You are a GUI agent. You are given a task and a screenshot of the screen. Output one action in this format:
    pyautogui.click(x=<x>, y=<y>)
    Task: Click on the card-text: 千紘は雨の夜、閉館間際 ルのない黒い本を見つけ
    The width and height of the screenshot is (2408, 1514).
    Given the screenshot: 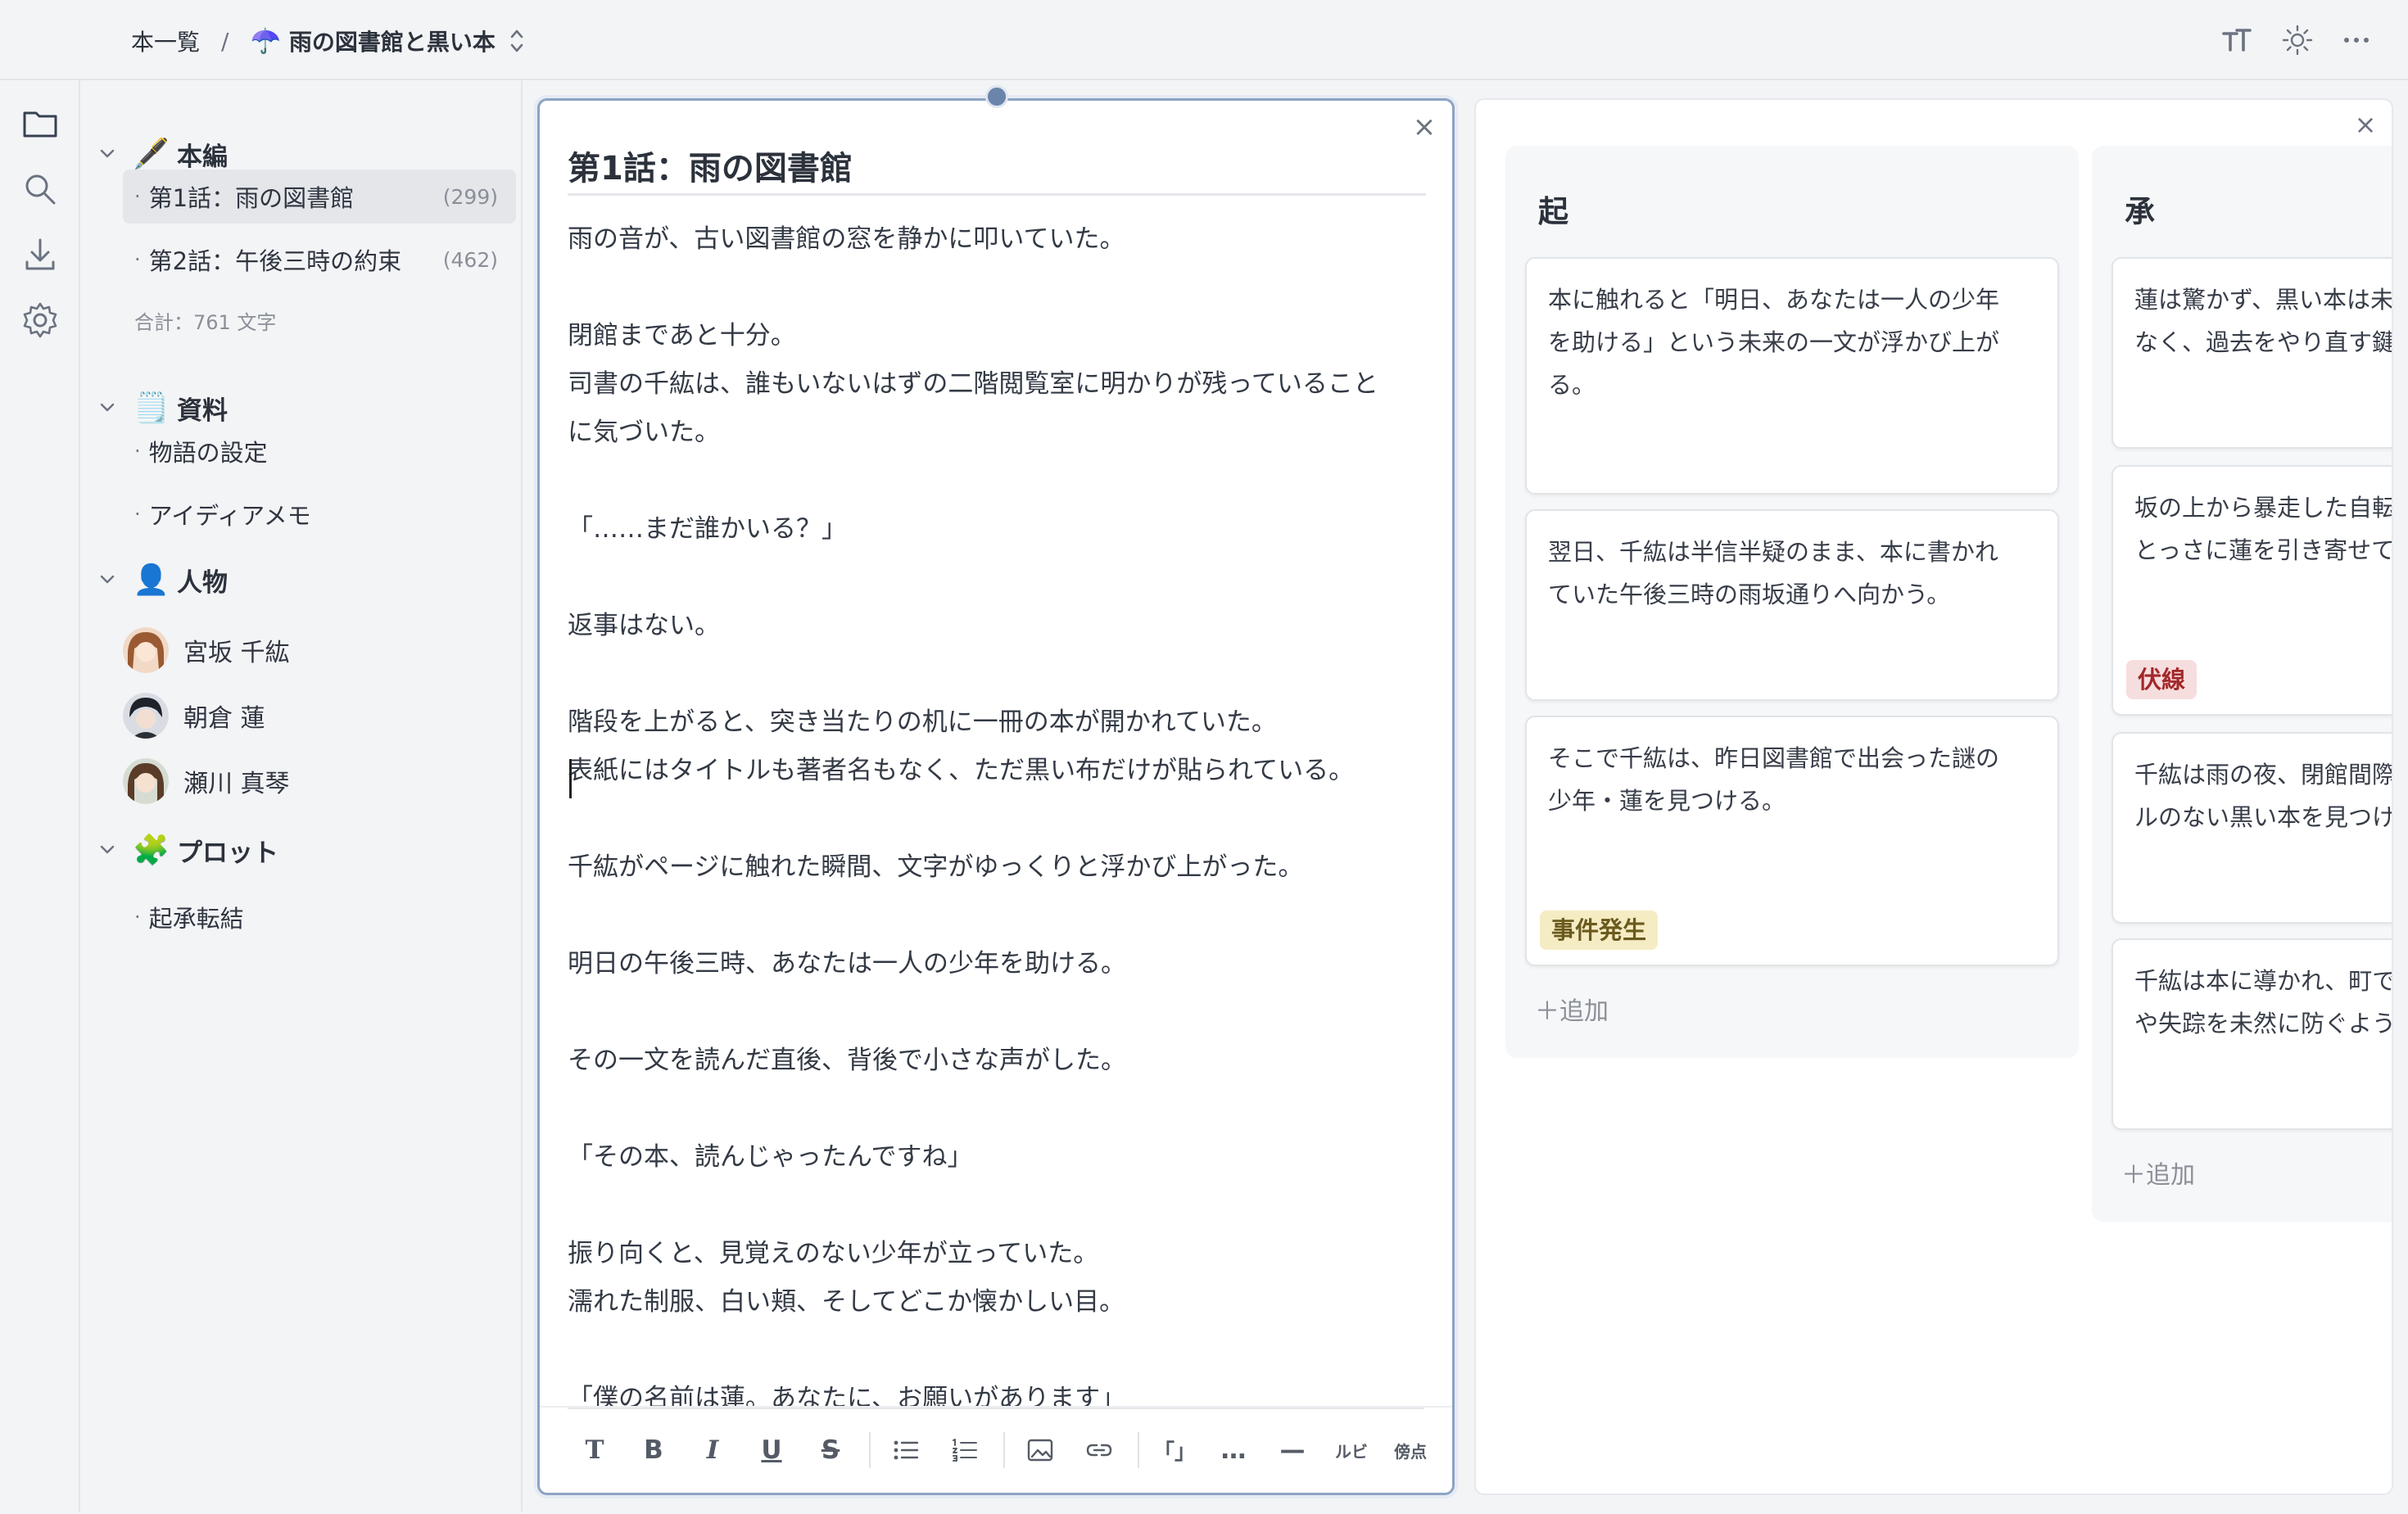 What is the action you would take?
    pyautogui.click(x=2263, y=796)
    